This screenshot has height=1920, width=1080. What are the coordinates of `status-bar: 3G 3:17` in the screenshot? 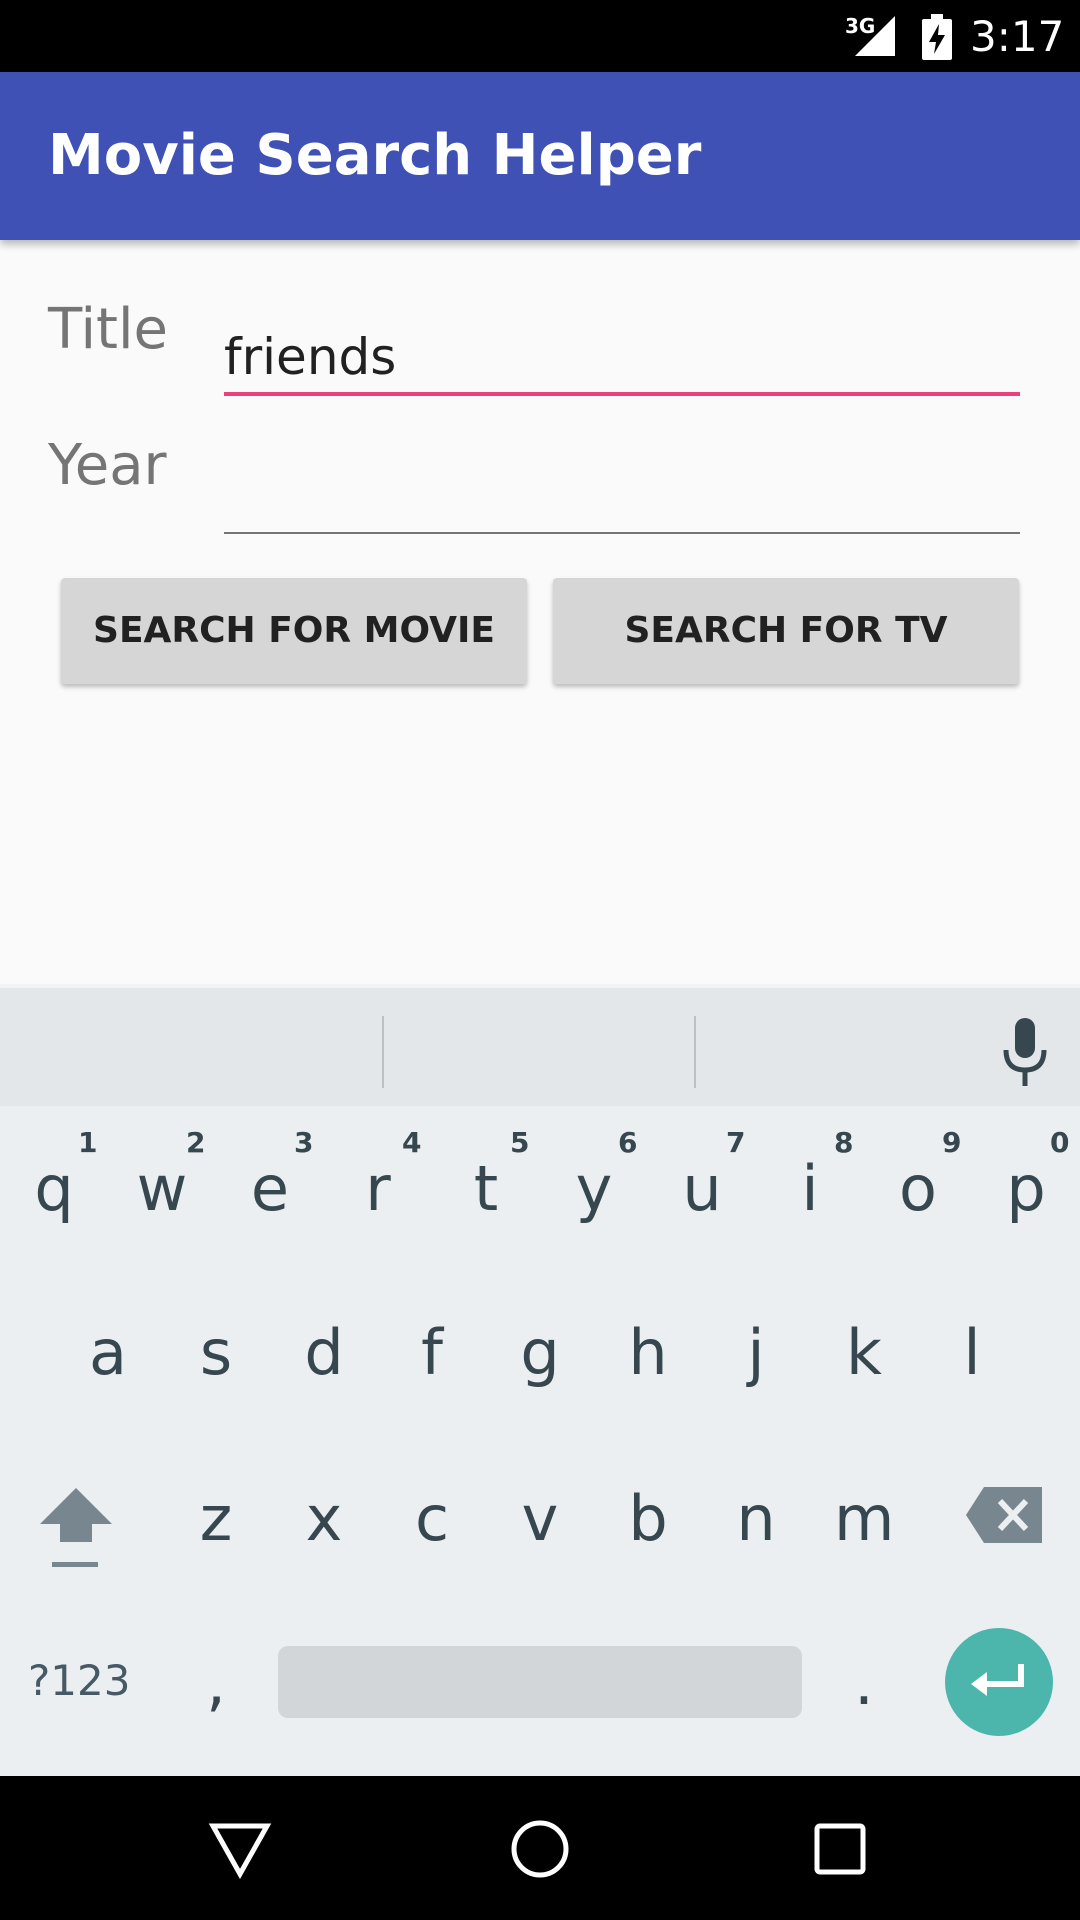 It's located at (540, 36).